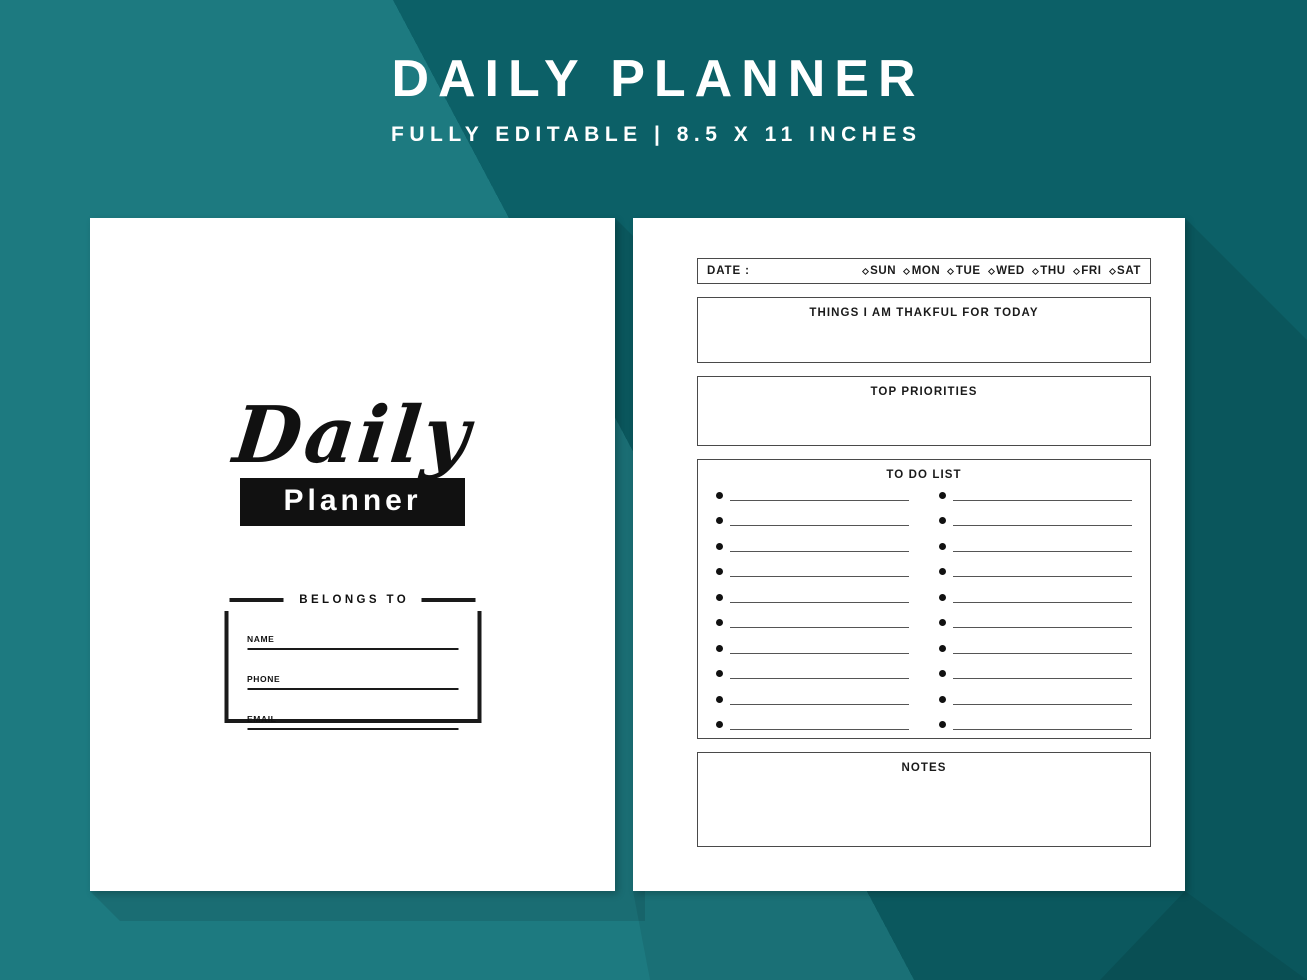 The width and height of the screenshot is (1307, 980). I want to click on belongs-to-label: BELONGS TO, so click(352, 600).